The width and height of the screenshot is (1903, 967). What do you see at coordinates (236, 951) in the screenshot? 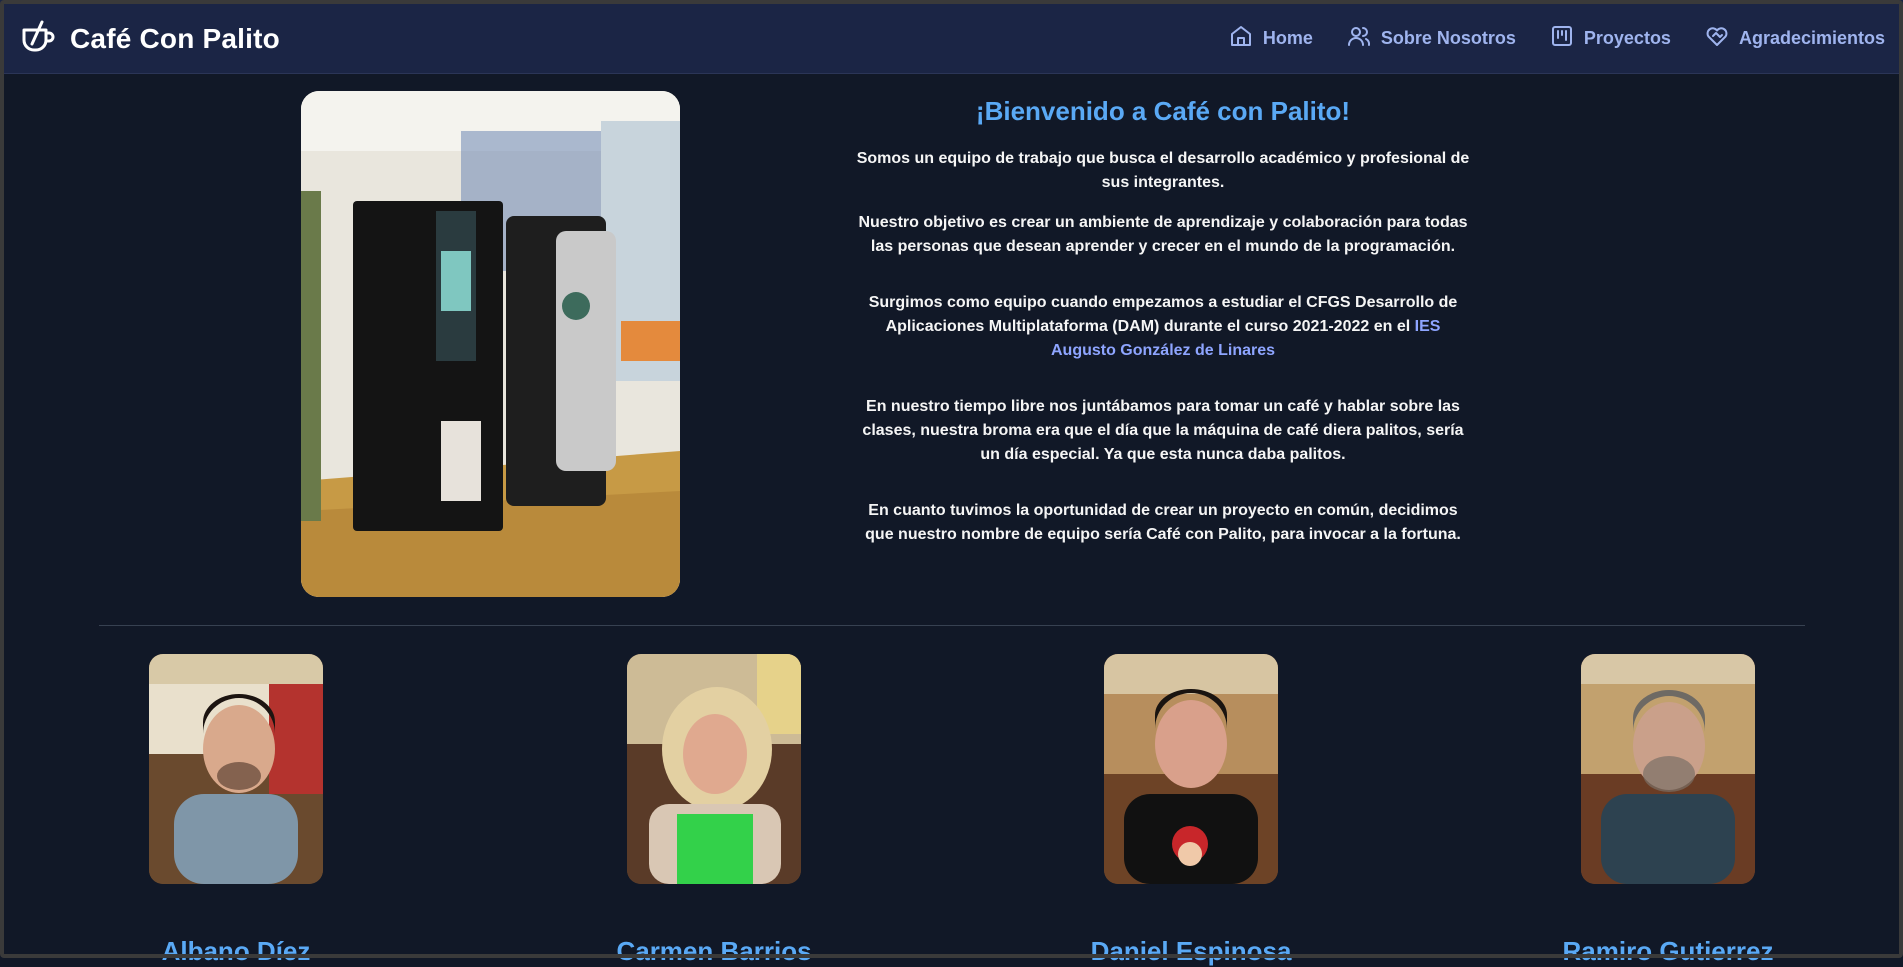
I see `member-name: Albano Díez` at bounding box center [236, 951].